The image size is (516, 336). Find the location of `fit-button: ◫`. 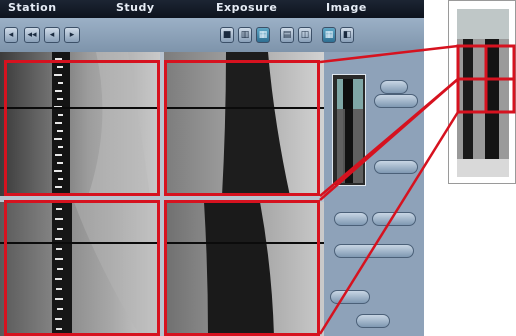

fit-button: ◫ is located at coordinates (305, 35).